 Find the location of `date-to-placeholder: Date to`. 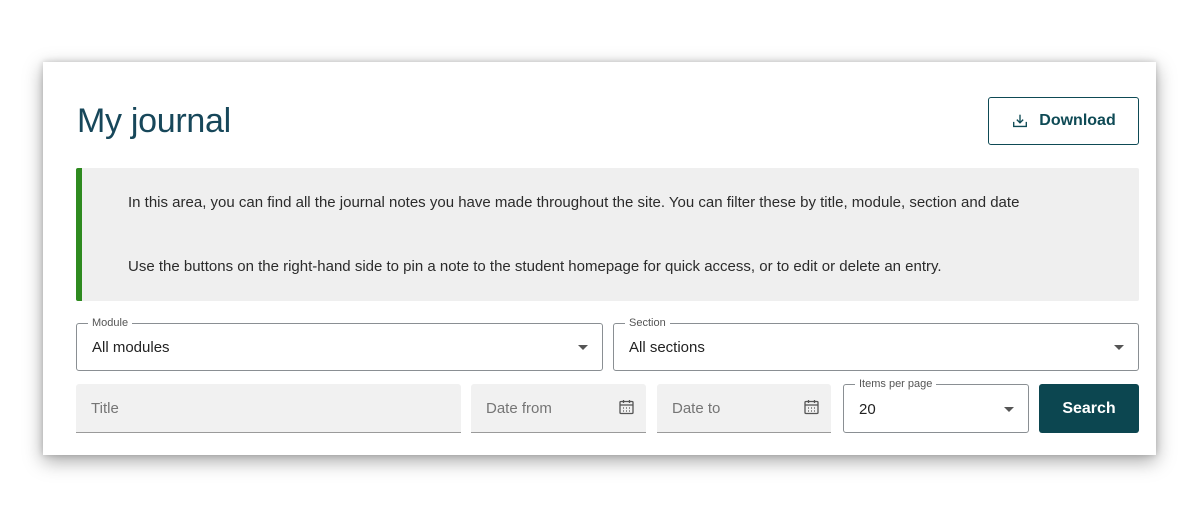

date-to-placeholder: Date to is located at coordinates (696, 408).